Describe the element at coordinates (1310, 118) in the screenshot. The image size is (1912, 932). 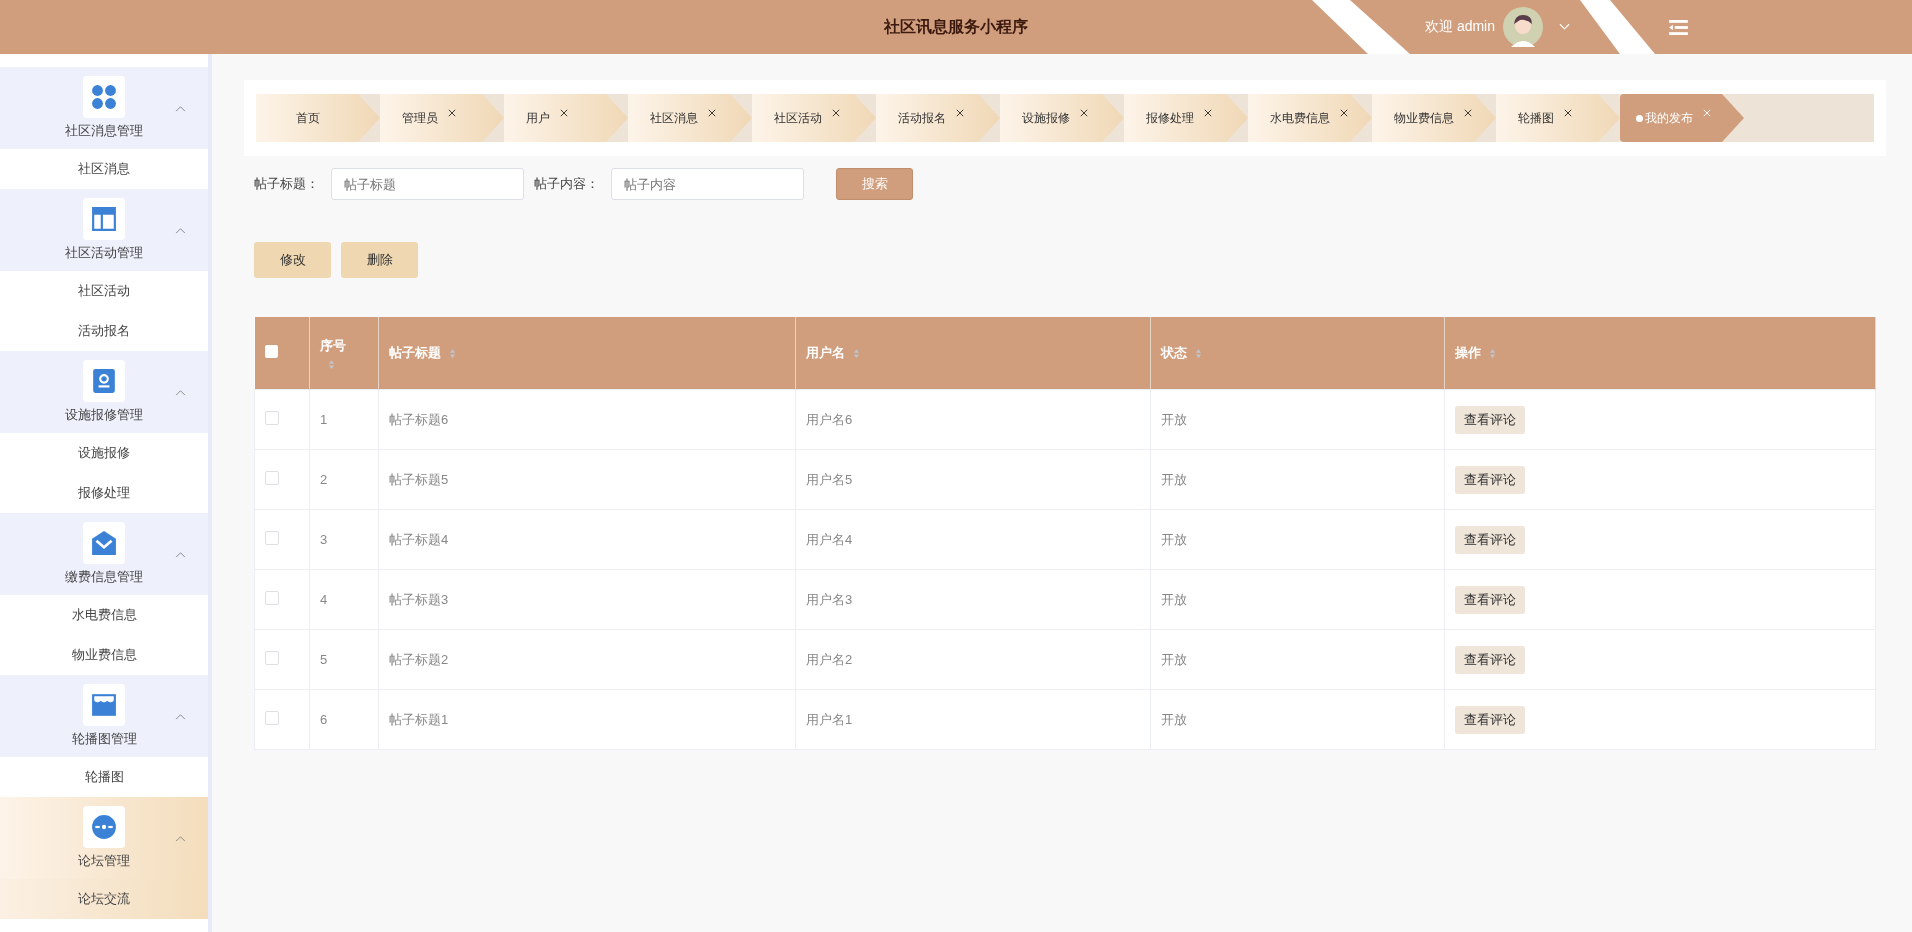
I see `tab: 水电费信息` at that location.